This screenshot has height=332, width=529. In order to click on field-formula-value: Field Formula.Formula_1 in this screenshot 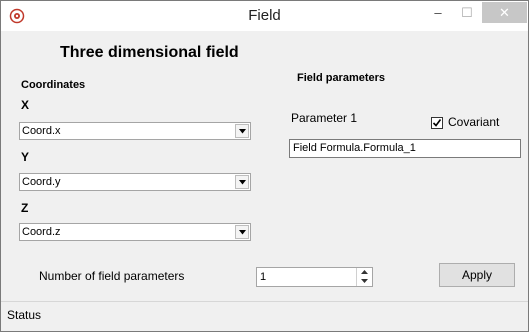, I will do `click(354, 148)`.